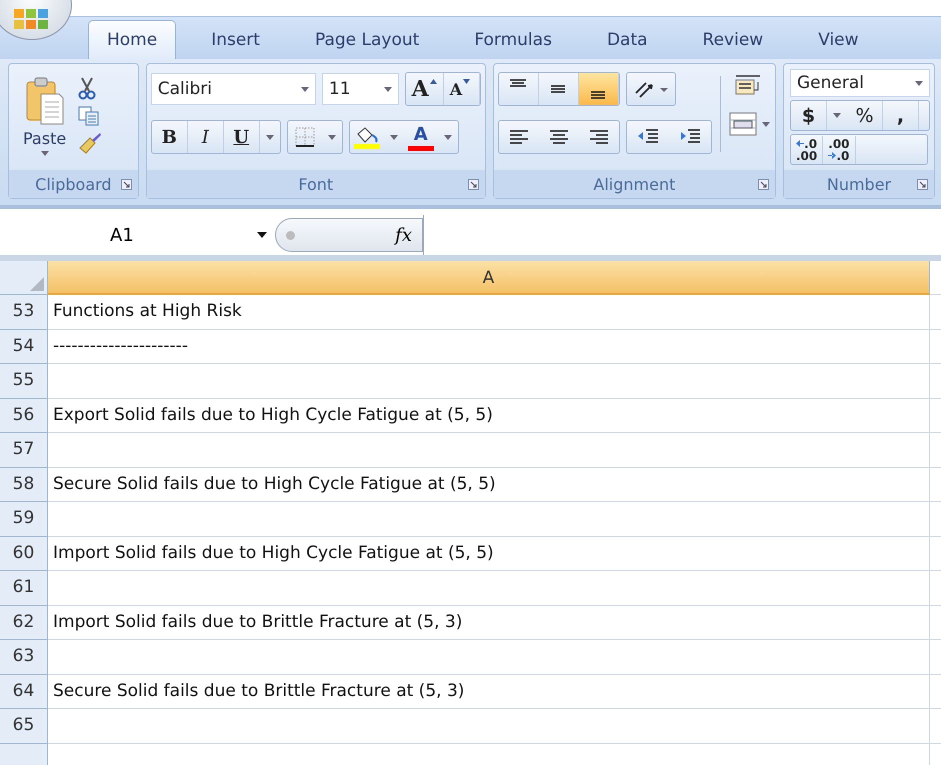 Image resolution: width=941 pixels, height=765 pixels. What do you see at coordinates (349, 235) in the screenshot?
I see `formula-button: fx` at bounding box center [349, 235].